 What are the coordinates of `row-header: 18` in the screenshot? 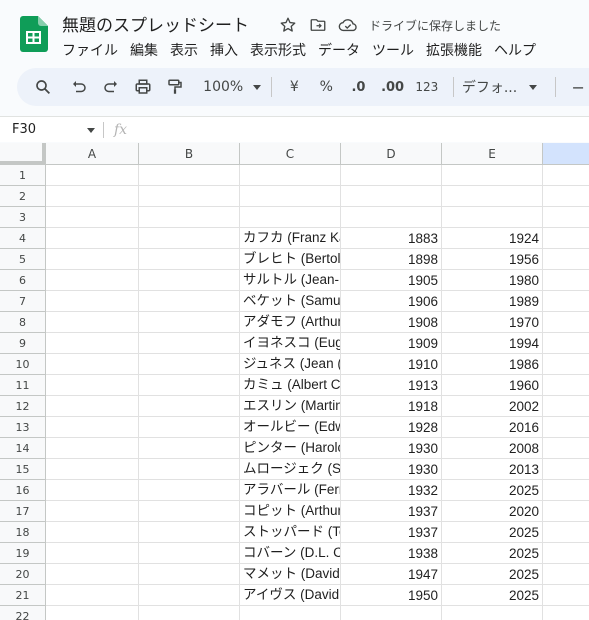 It's located at (23, 532).